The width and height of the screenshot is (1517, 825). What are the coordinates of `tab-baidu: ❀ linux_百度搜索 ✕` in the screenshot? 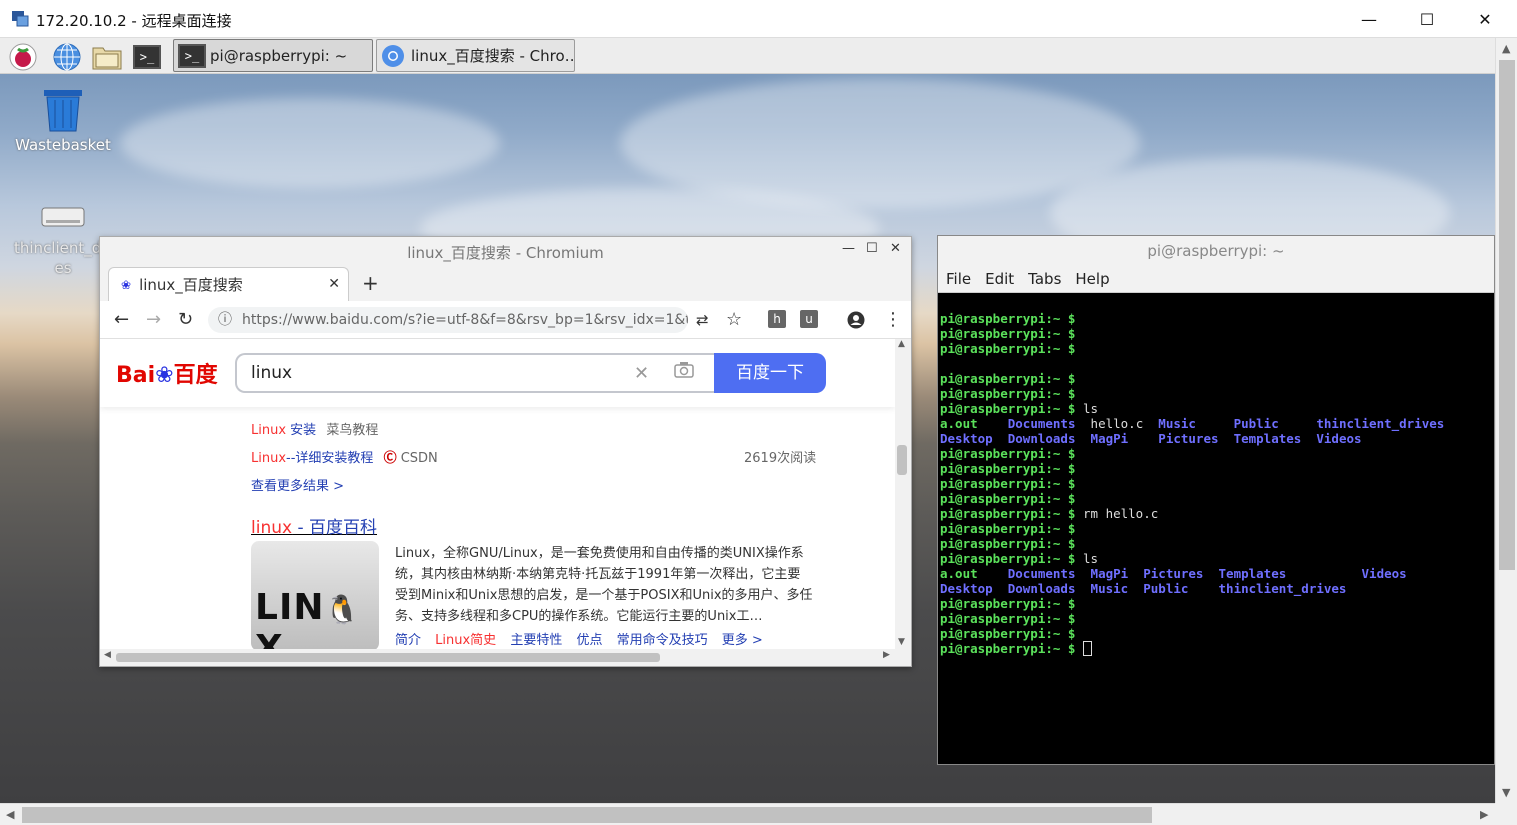 It's located at (228, 284).